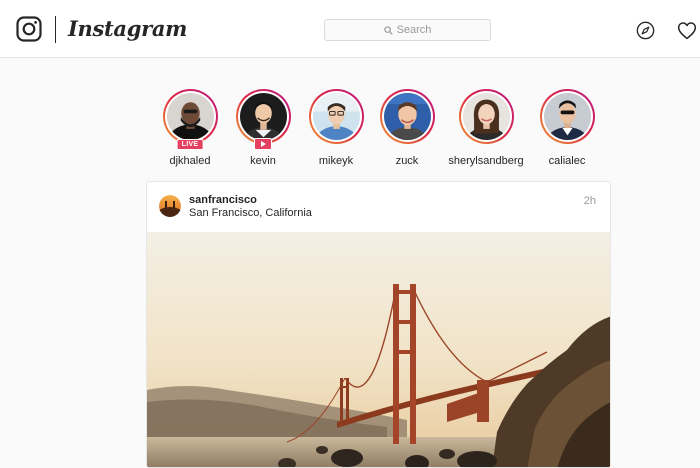 This screenshot has width=700, height=468. What do you see at coordinates (55, 29) in the screenshot?
I see `header-divider` at bounding box center [55, 29].